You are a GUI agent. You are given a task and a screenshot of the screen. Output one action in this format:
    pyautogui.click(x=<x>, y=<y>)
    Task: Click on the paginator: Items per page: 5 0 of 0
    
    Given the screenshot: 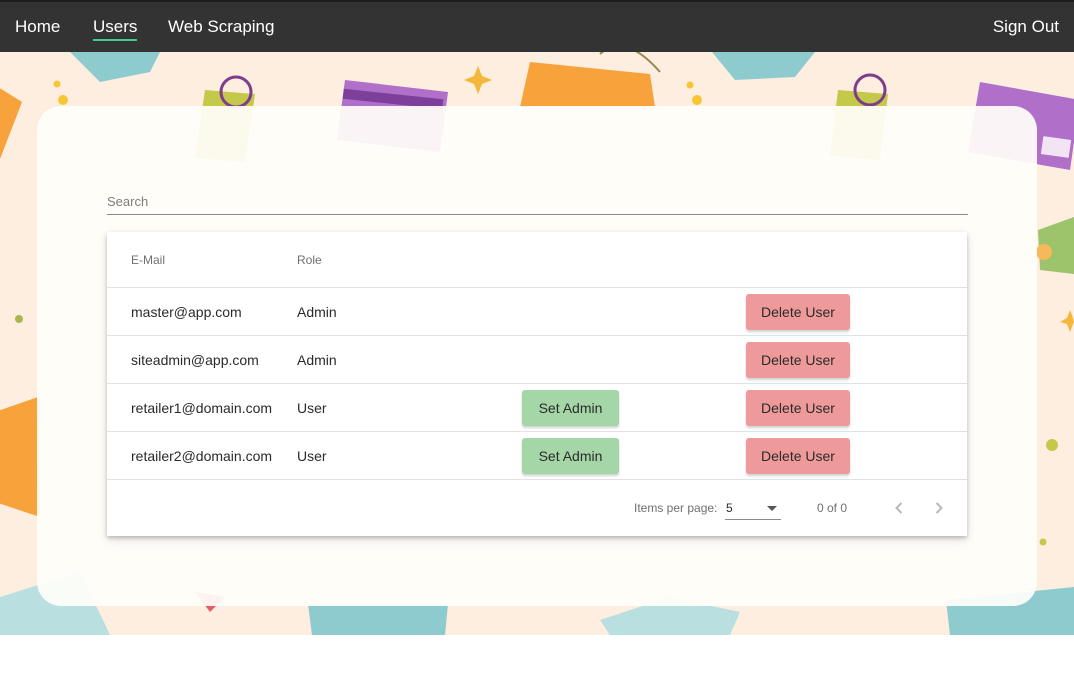 What is the action you would take?
    pyautogui.click(x=537, y=508)
    